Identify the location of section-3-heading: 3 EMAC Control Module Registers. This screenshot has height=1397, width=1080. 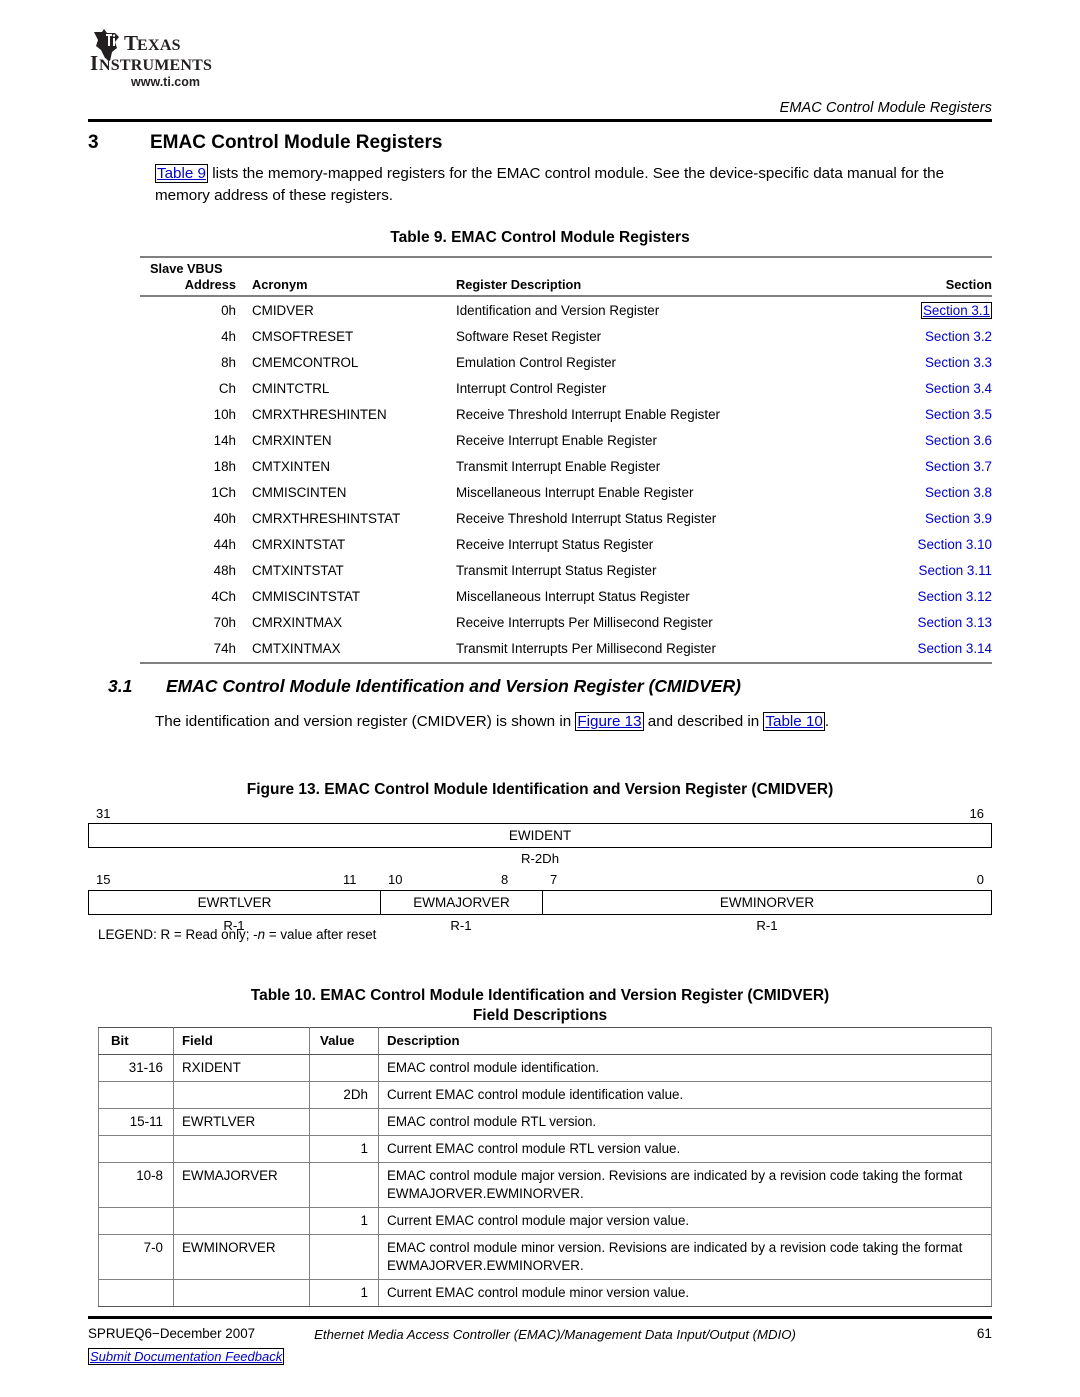
(540, 143).